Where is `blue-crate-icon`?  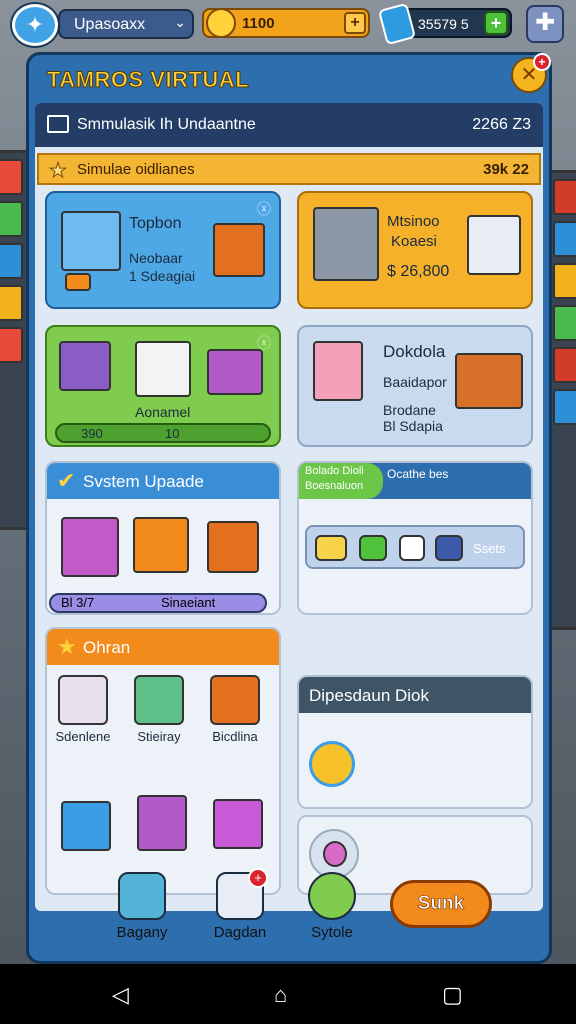 blue-crate-icon is located at coordinates (86, 826).